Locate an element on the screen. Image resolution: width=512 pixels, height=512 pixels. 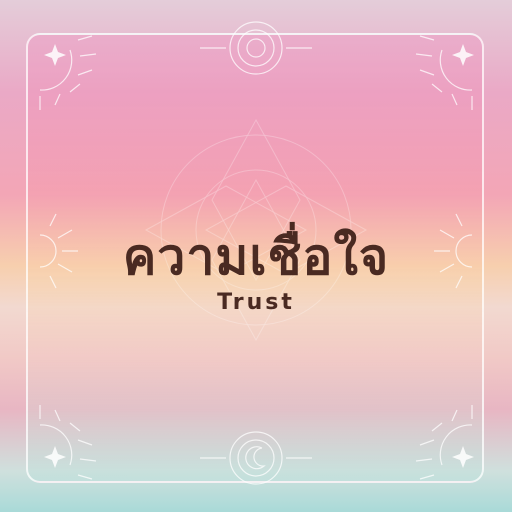
bottom-right-sun-icon is located at coordinates (444, 442).